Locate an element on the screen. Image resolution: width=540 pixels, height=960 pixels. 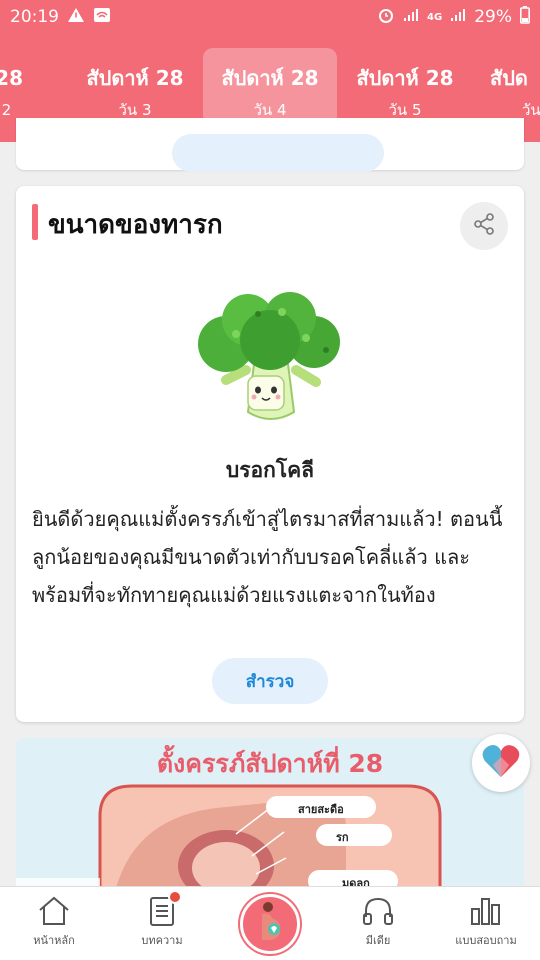
article-icon is located at coordinates (162, 911).